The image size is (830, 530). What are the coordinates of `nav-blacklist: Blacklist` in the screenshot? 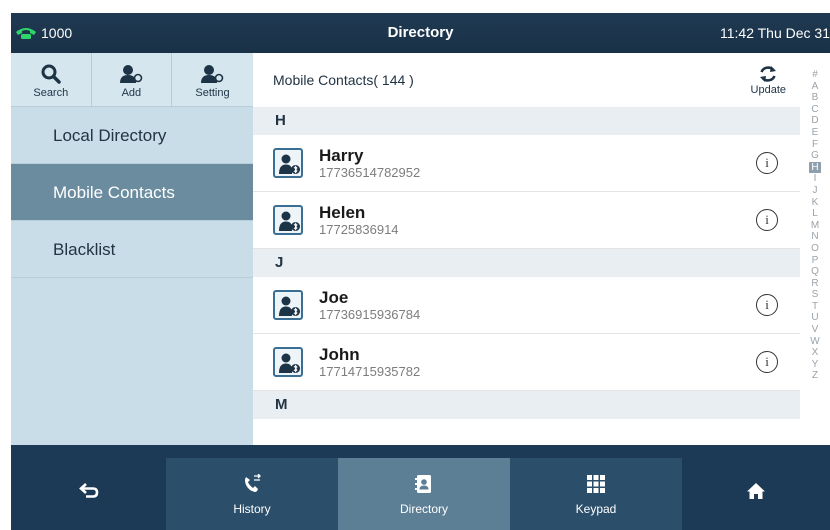 It's located at (132, 249).